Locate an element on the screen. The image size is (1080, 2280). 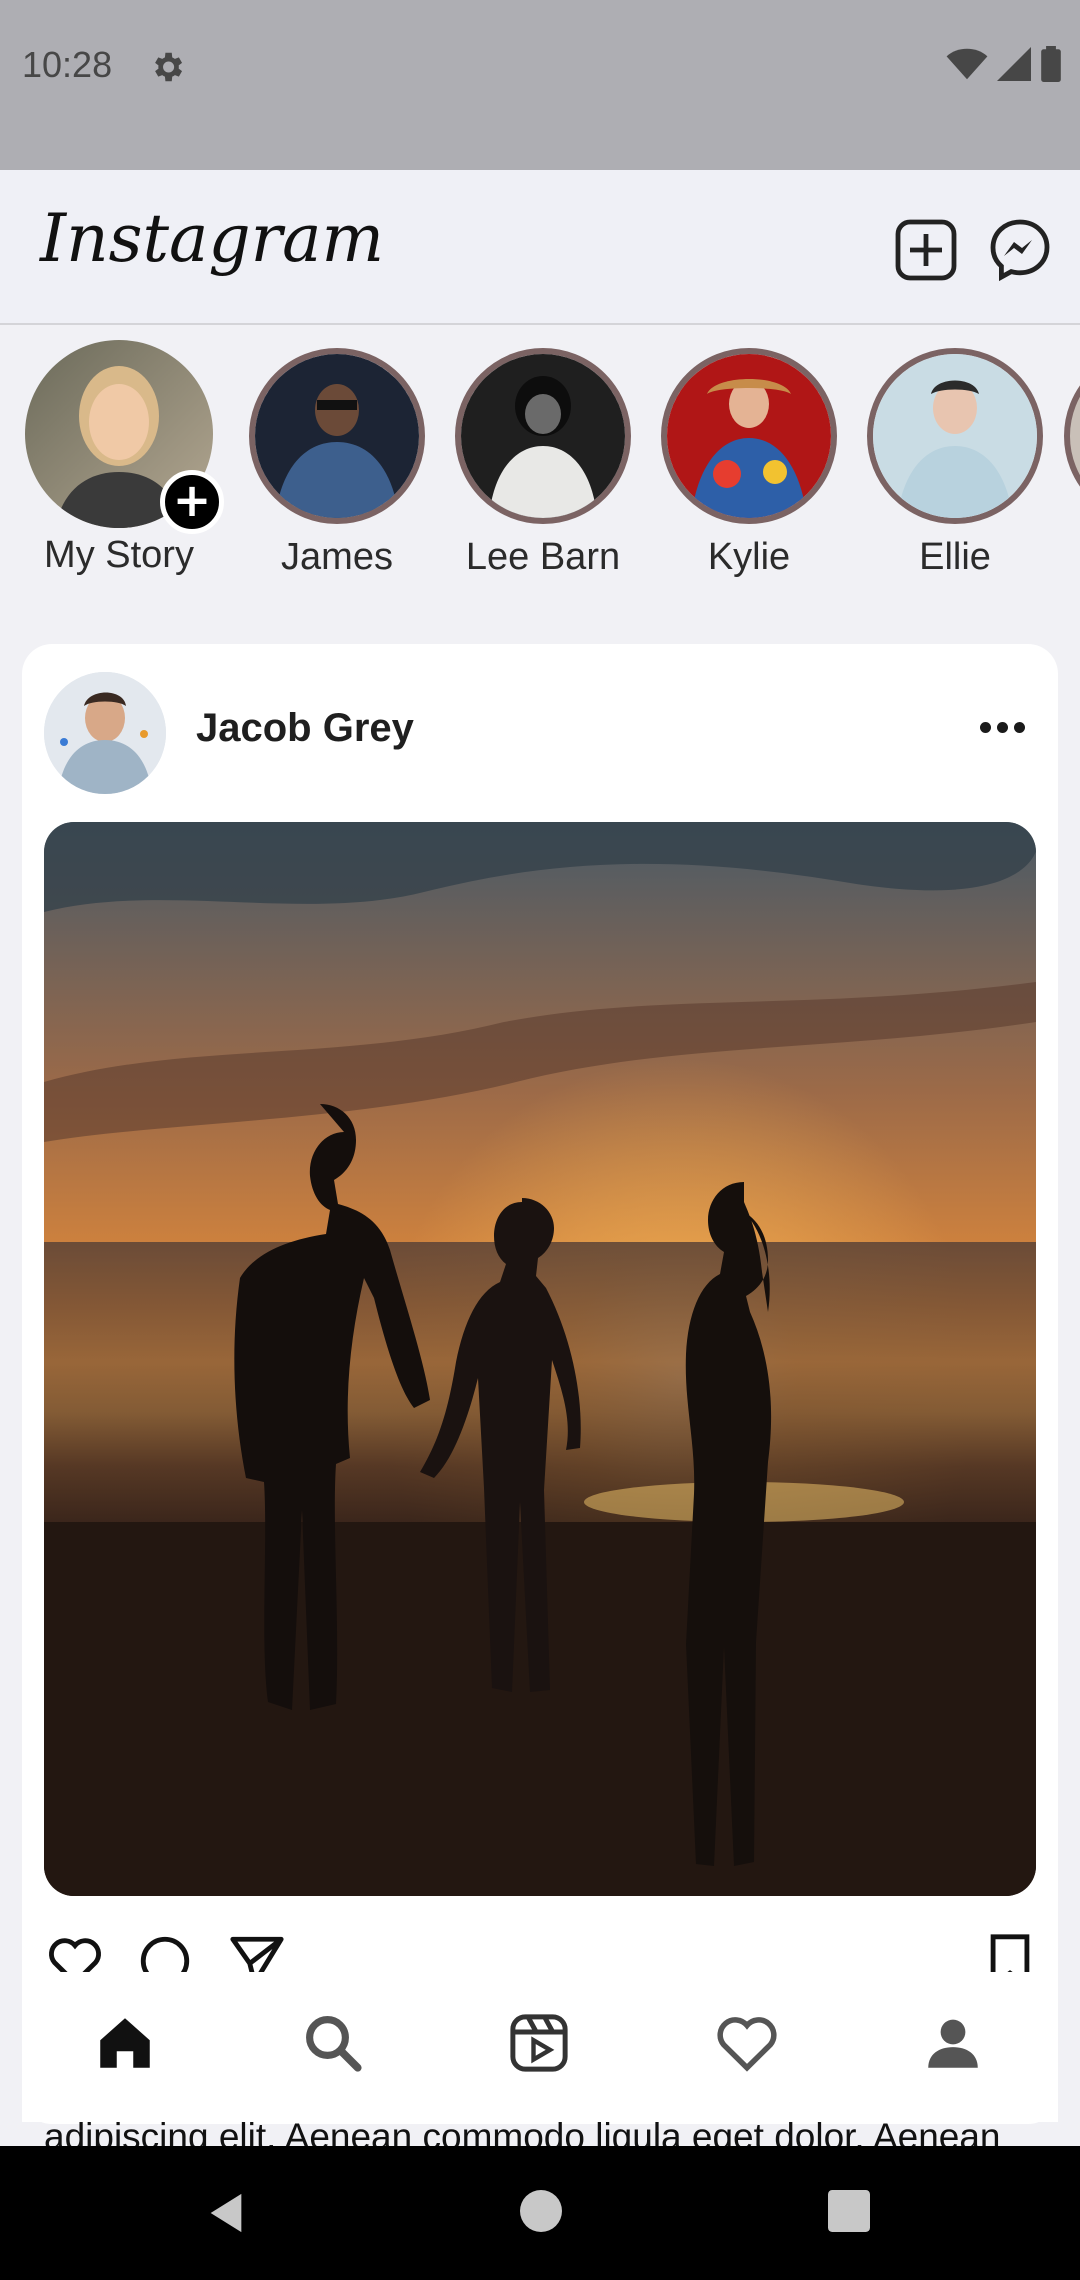
recents-icon is located at coordinates (849, 2211).